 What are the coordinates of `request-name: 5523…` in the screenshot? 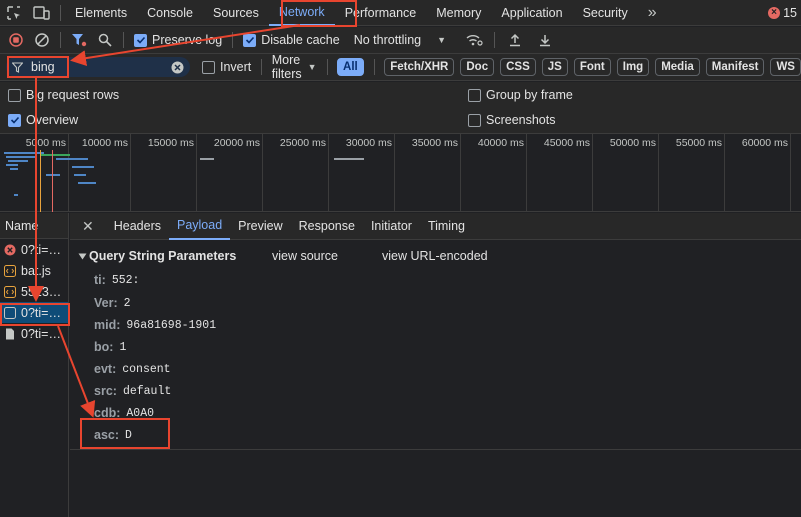 It's located at (41, 291).